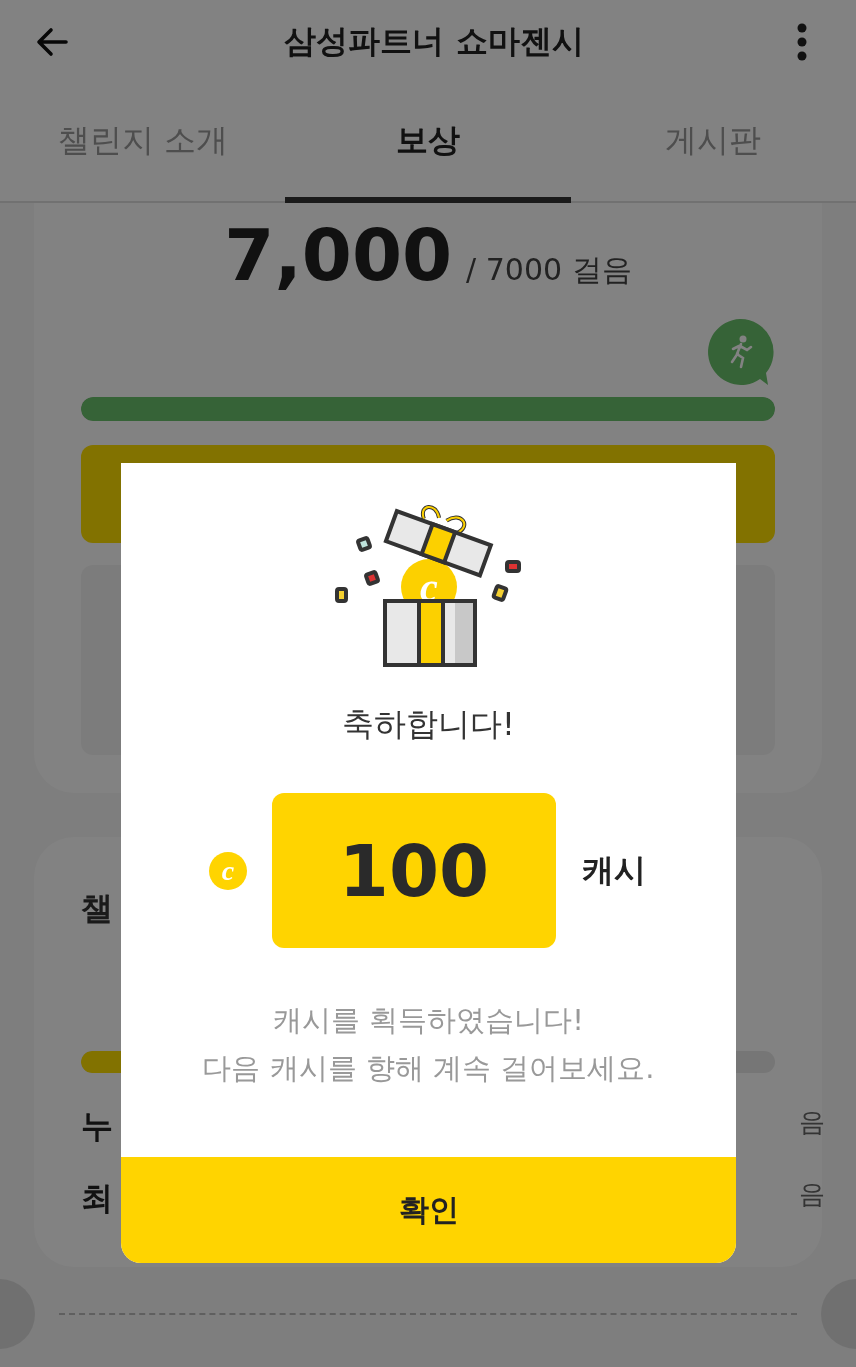  Describe the element at coordinates (97, 908) in the screenshot. I see `card-title: 챌` at that location.